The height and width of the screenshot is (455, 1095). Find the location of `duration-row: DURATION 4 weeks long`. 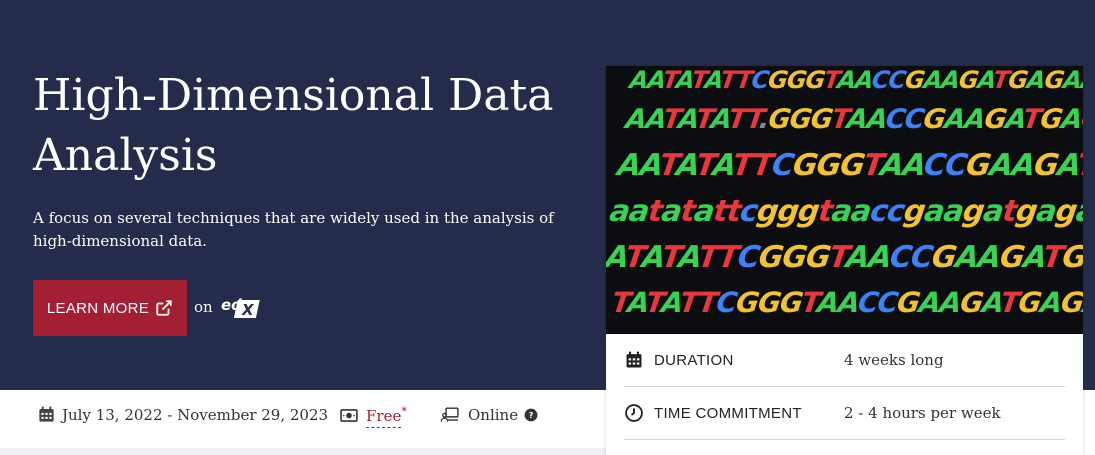

duration-row: DURATION 4 weeks long is located at coordinates (844, 360).